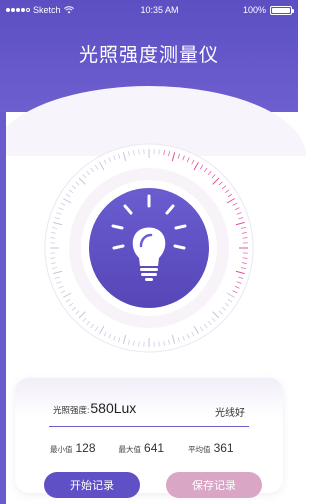 The height and width of the screenshot is (504, 320). What do you see at coordinates (3, 308) in the screenshot?
I see `left-edge-strip` at bounding box center [3, 308].